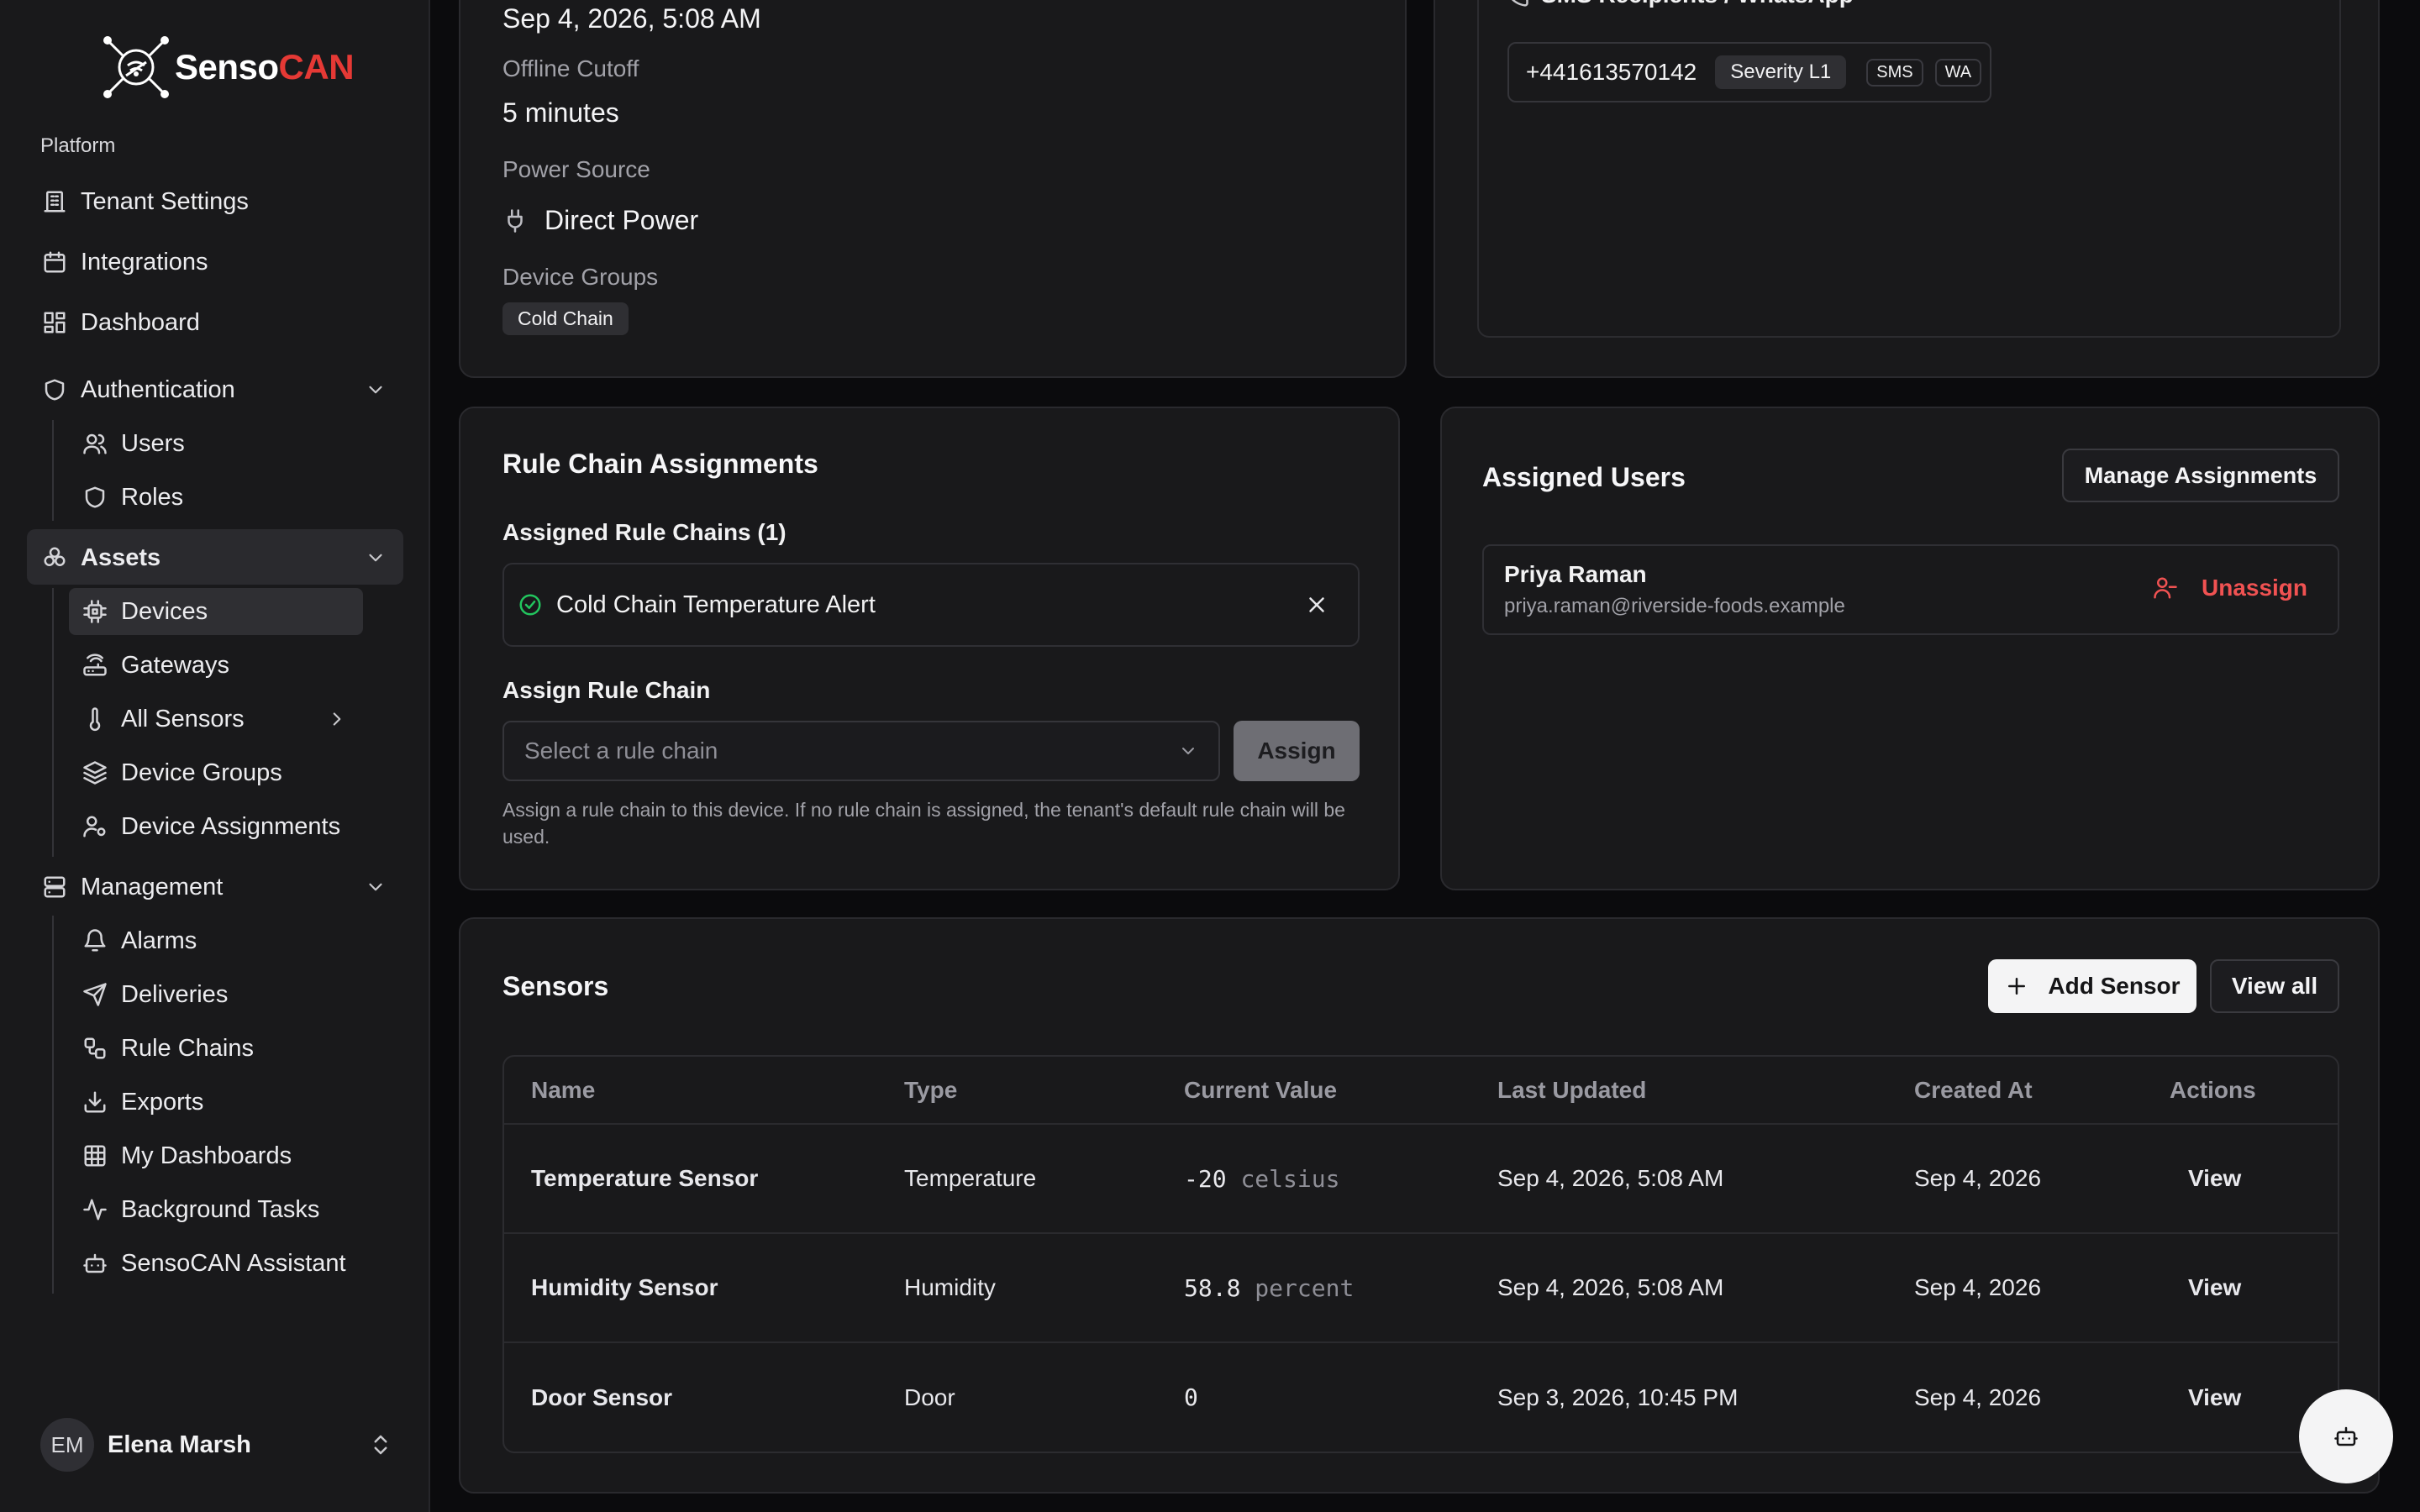 The height and width of the screenshot is (1512, 2420). What do you see at coordinates (555, 986) in the screenshot?
I see `sensors-title: Sensors` at bounding box center [555, 986].